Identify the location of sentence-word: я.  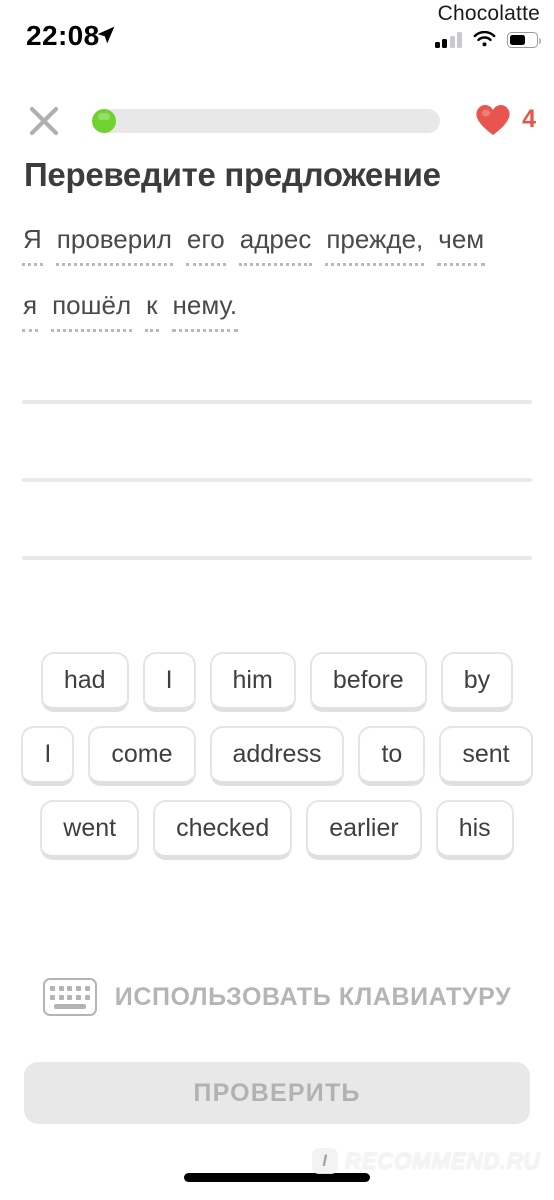
(30, 310).